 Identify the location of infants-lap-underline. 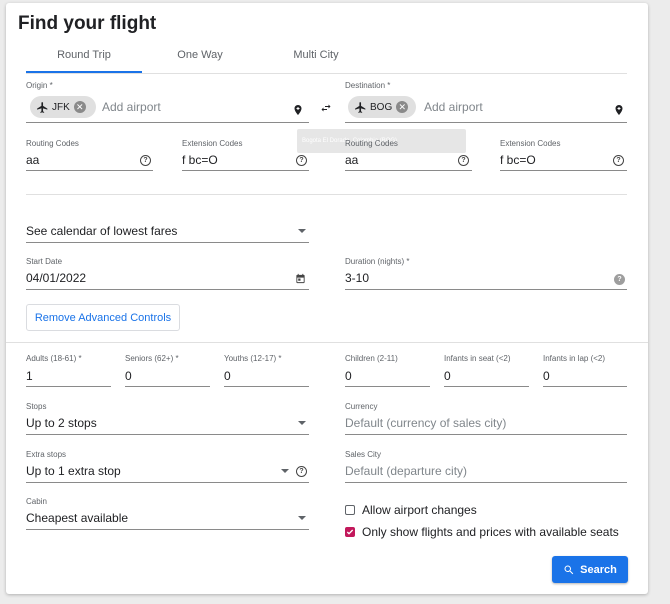
(585, 386).